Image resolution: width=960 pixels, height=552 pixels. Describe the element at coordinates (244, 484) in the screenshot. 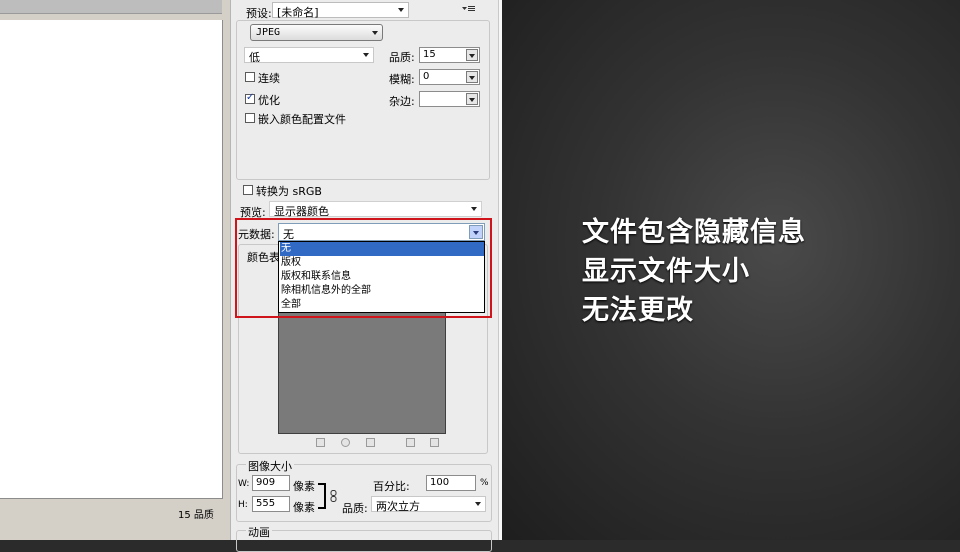

I see `width-label: W:` at that location.